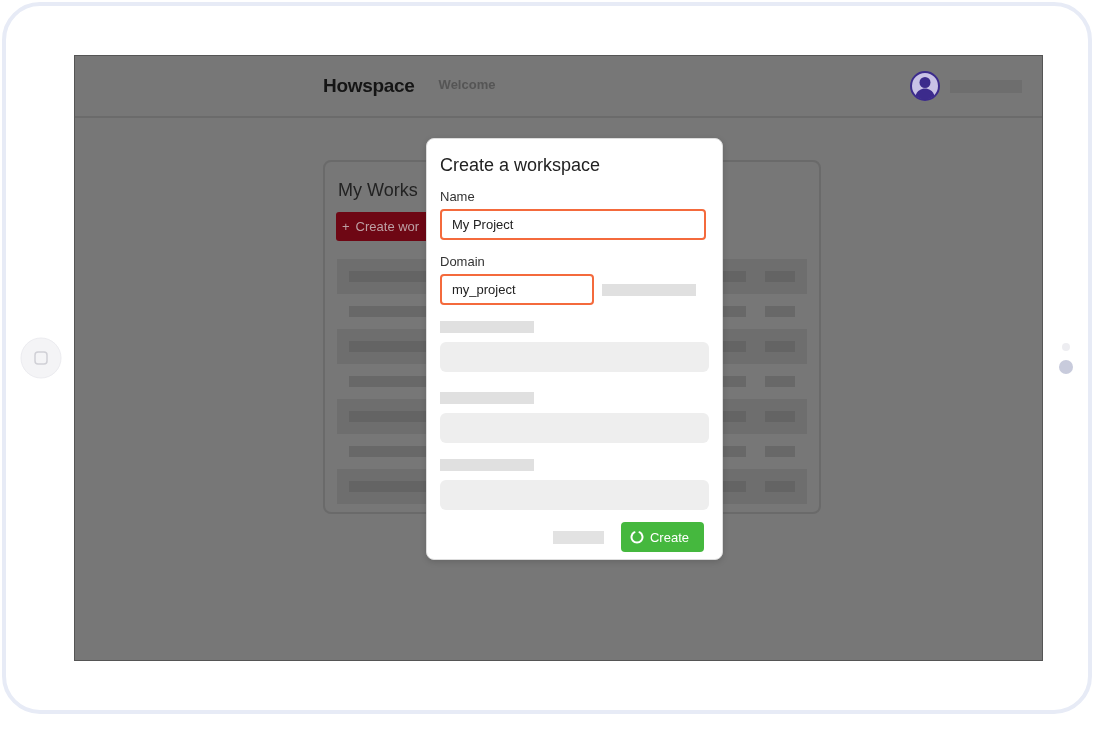 The width and height of the screenshot is (1096, 729). What do you see at coordinates (346, 226) in the screenshot?
I see `plus-icon: +` at bounding box center [346, 226].